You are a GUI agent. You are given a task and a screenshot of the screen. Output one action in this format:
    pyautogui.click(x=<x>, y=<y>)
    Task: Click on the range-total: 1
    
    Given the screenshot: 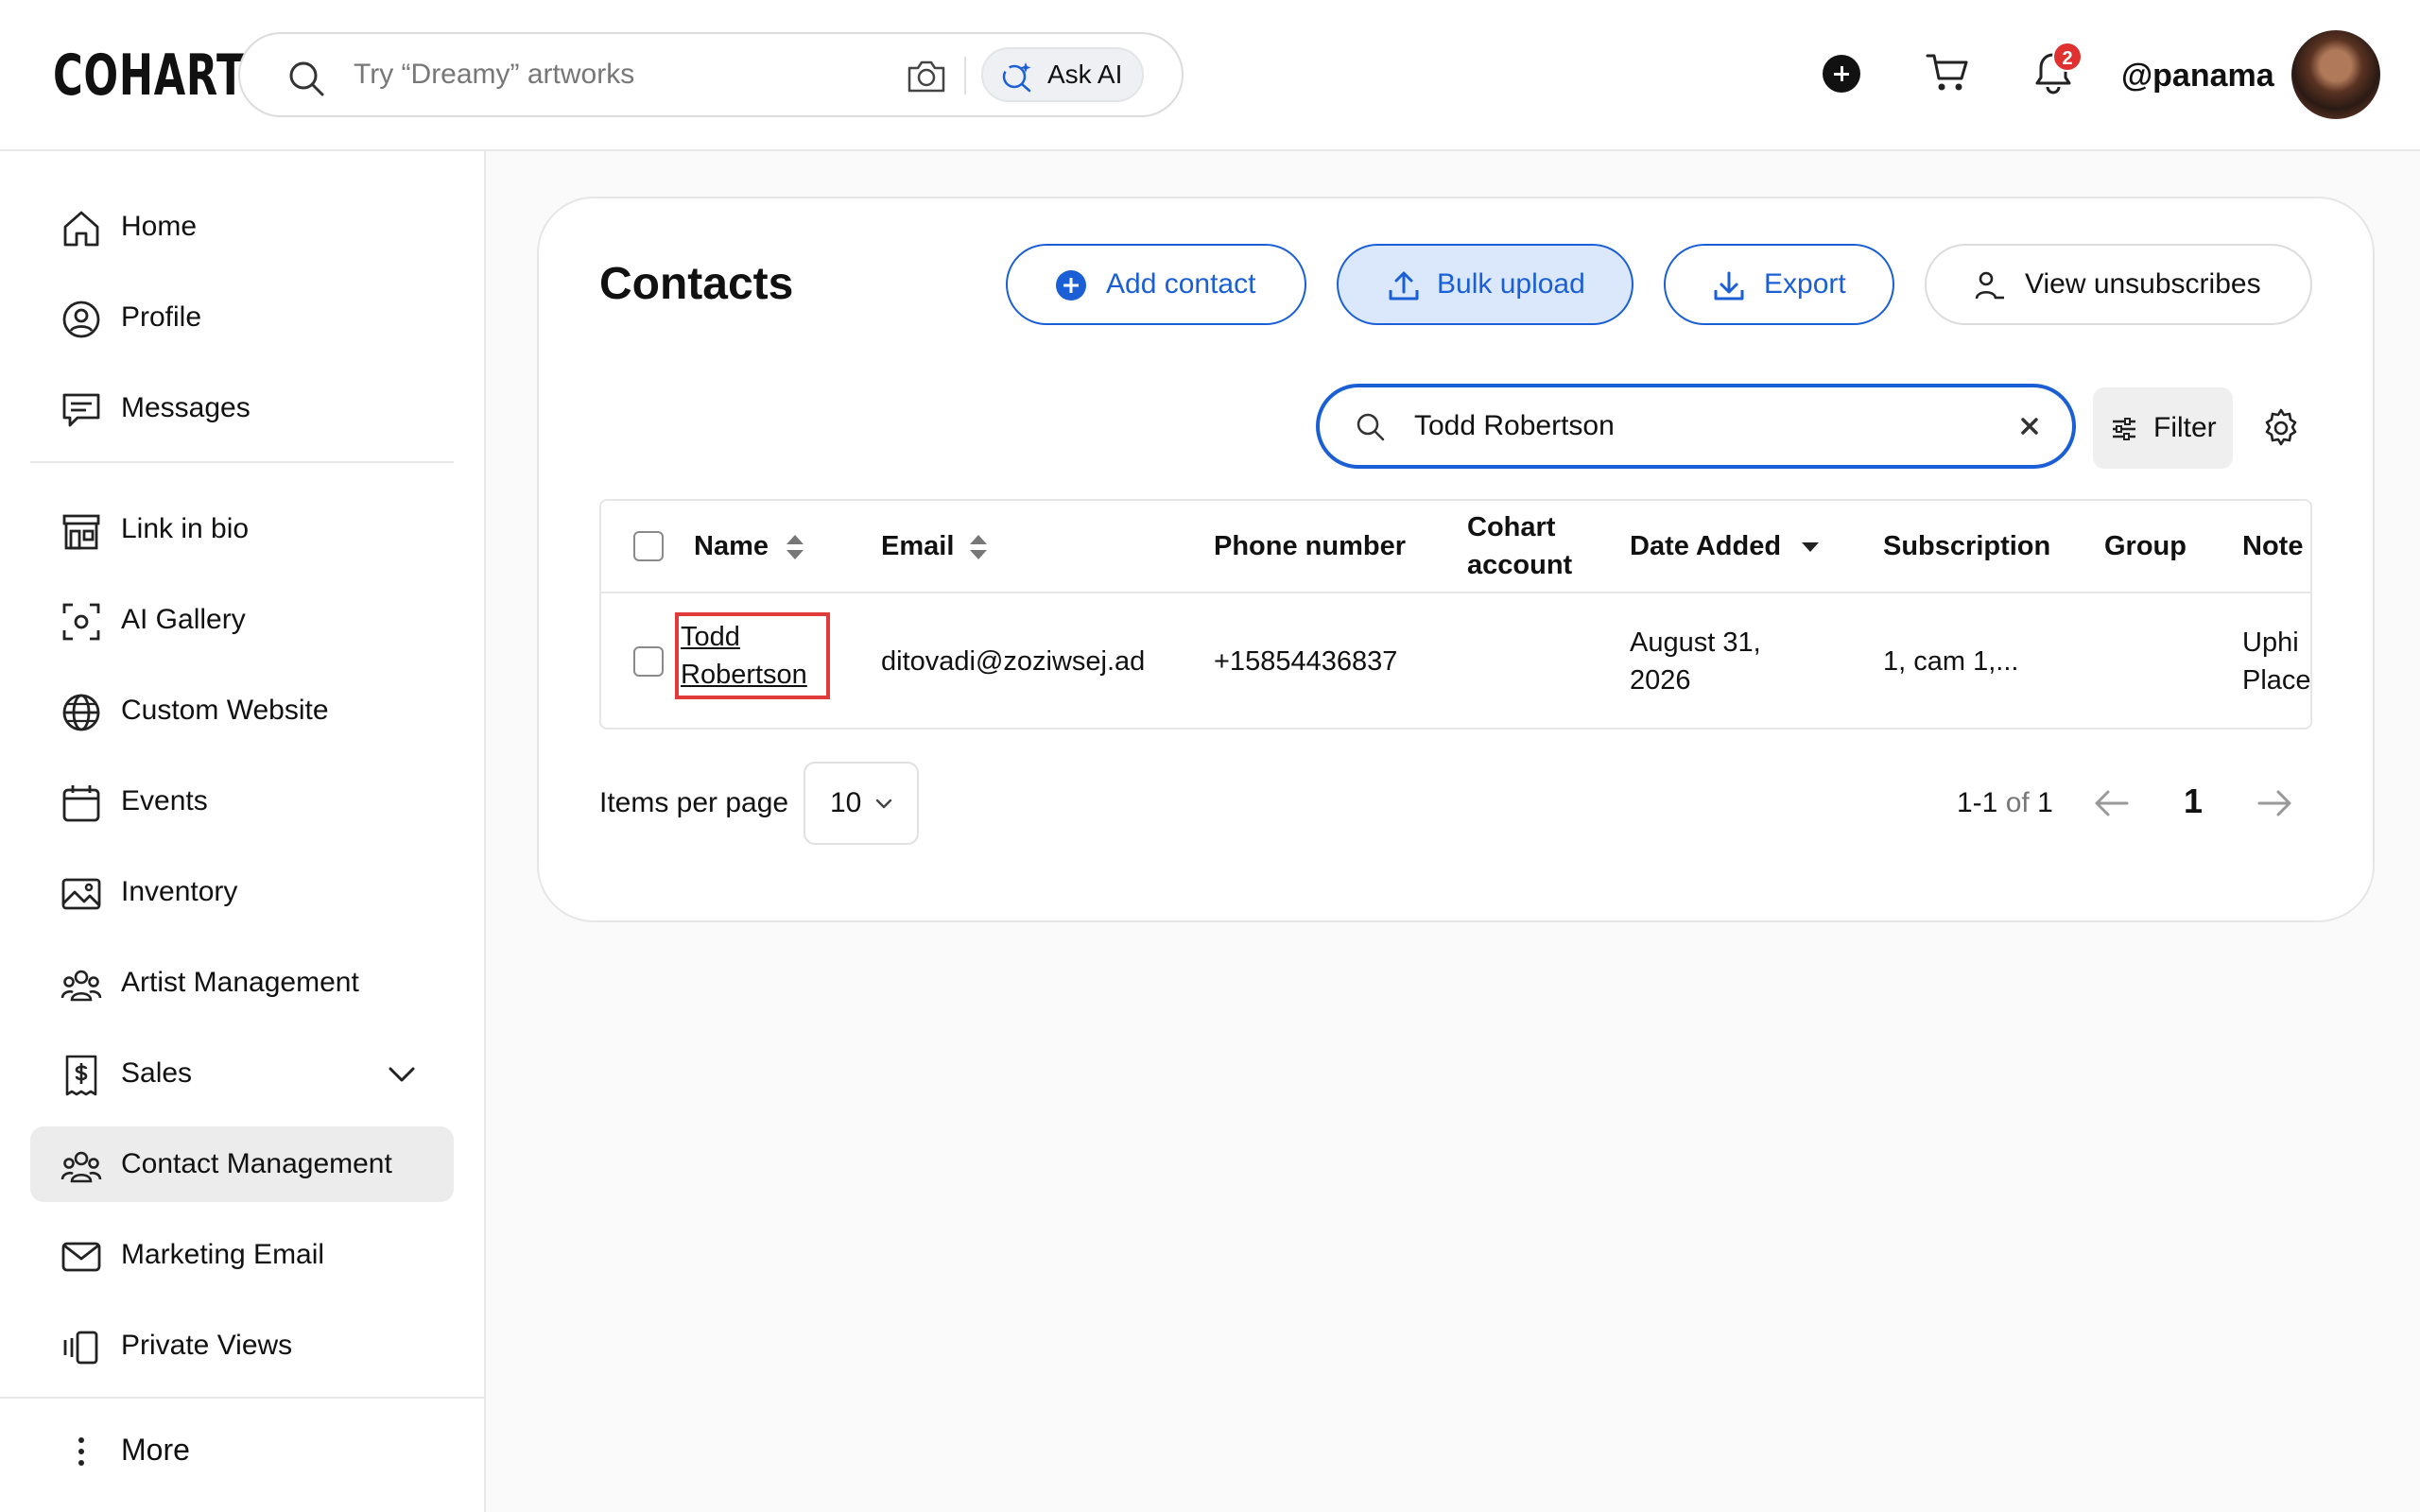 What is the action you would take?
    pyautogui.click(x=2045, y=802)
    